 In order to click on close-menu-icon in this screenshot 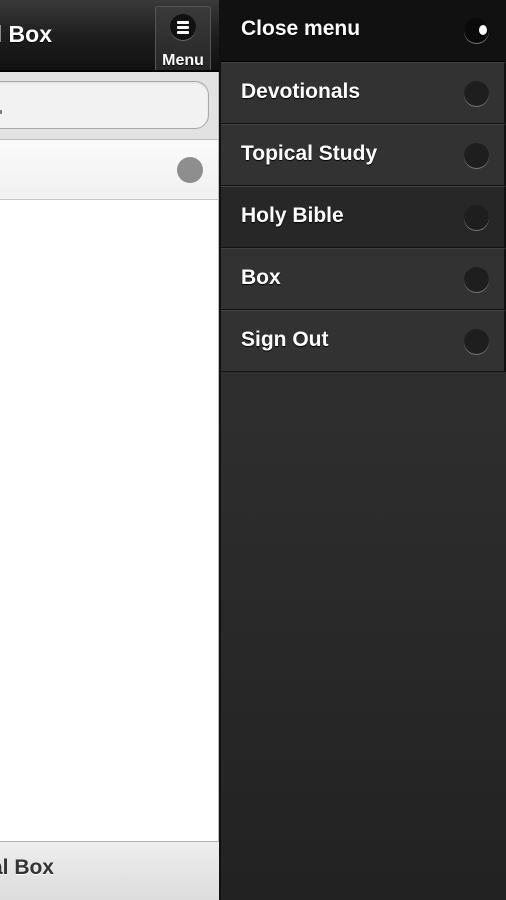, I will do `click(476, 30)`.